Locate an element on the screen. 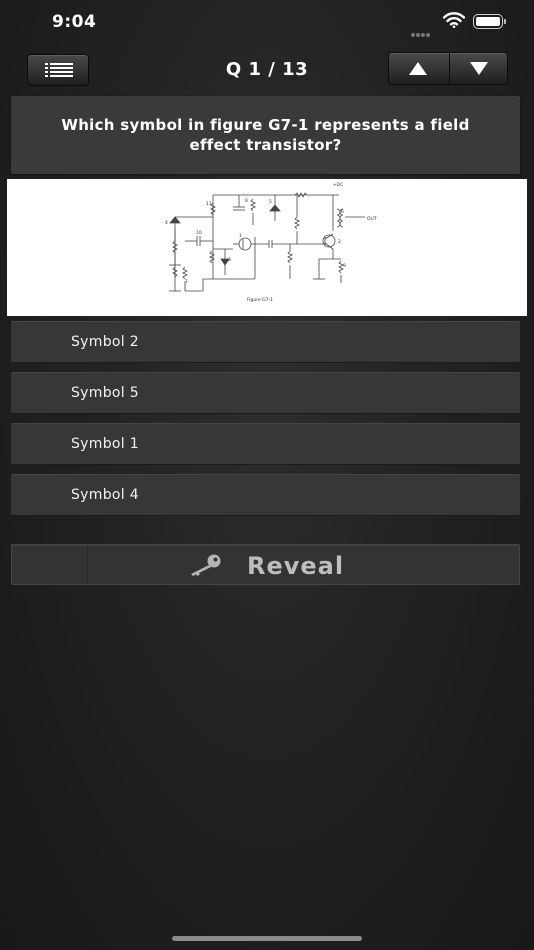  label-10: 10 is located at coordinates (199, 233).